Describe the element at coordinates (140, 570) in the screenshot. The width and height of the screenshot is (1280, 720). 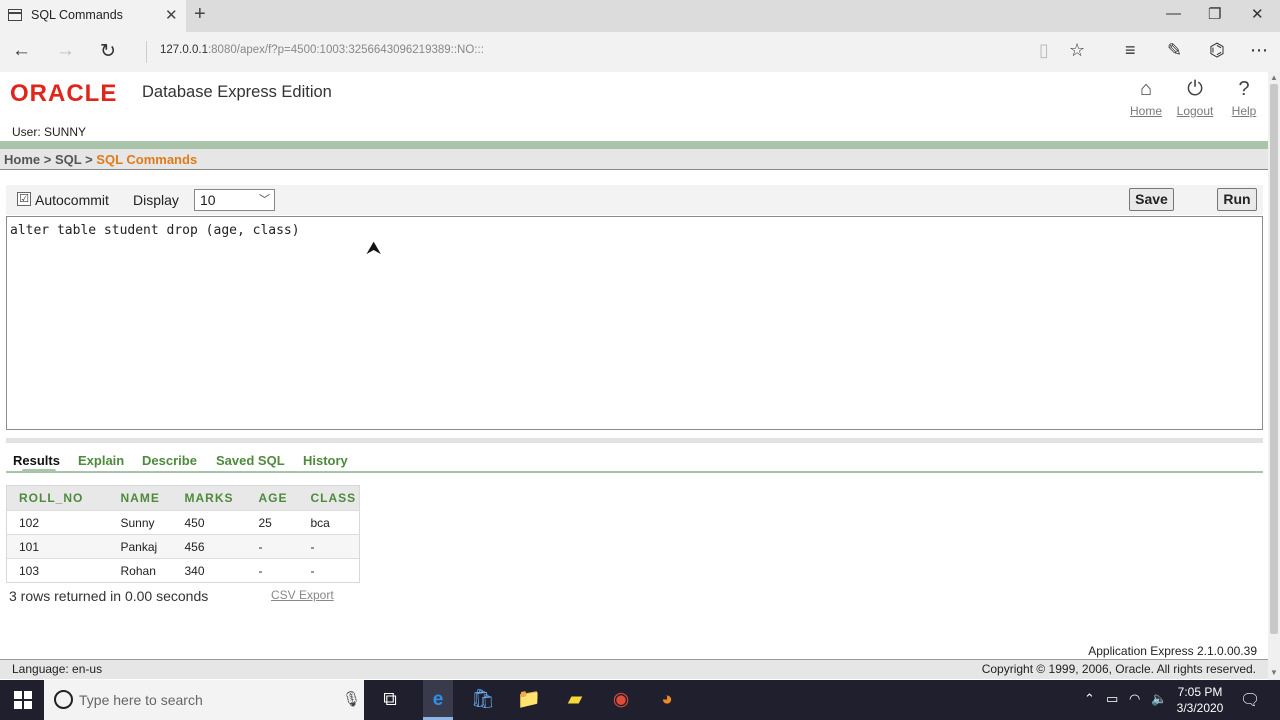
I see `table-cell: Rohan` at that location.